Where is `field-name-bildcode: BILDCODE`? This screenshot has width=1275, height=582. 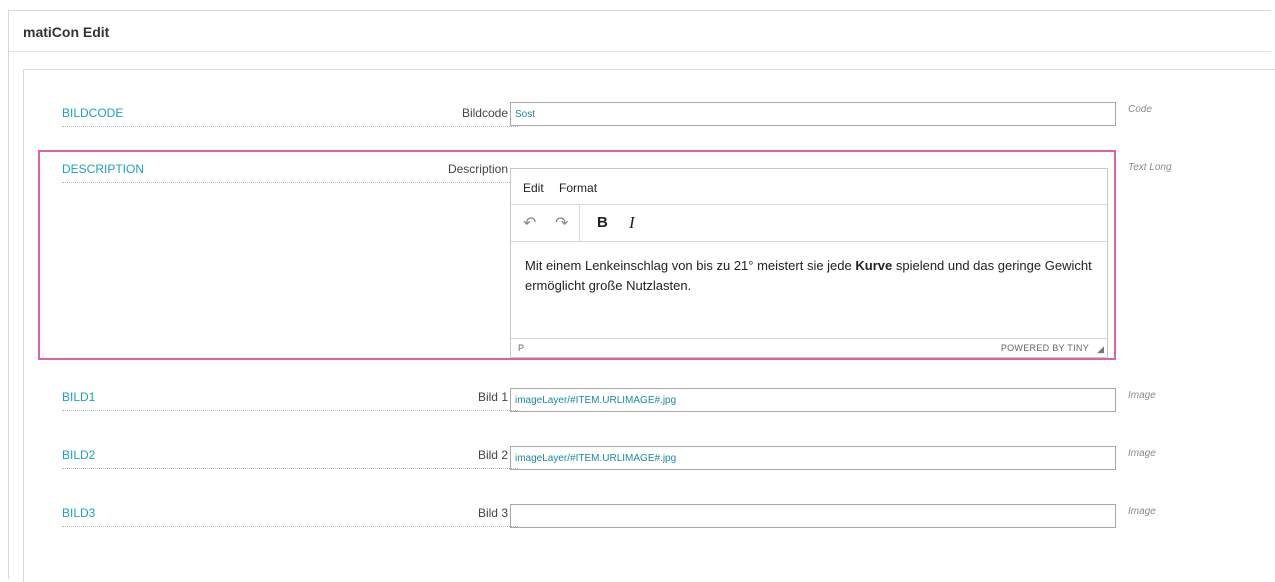
field-name-bildcode: BILDCODE is located at coordinates (290, 116).